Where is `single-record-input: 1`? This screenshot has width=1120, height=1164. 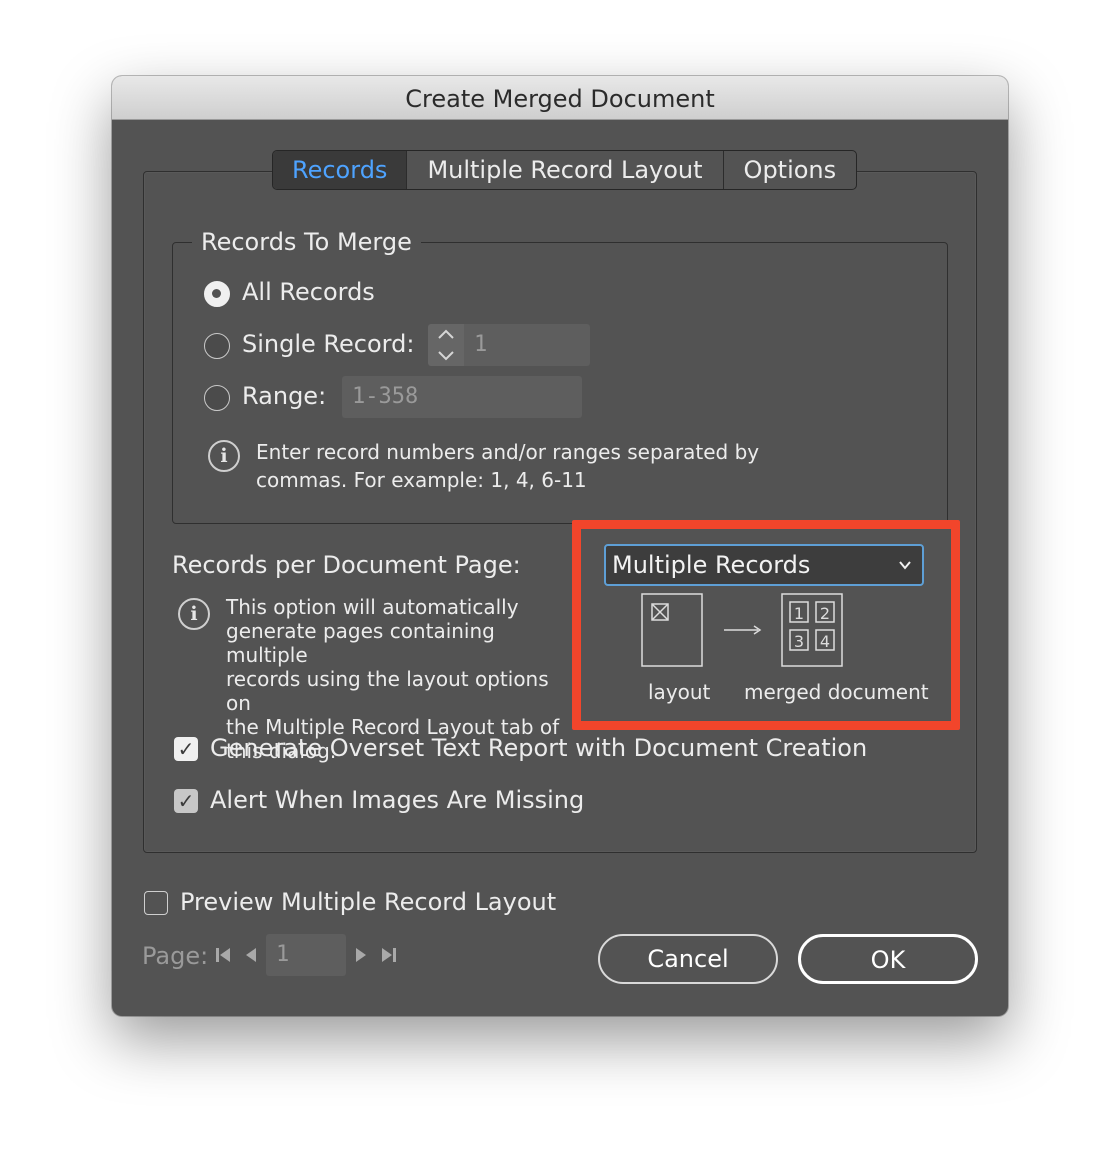
single-record-input: 1 is located at coordinates (527, 345).